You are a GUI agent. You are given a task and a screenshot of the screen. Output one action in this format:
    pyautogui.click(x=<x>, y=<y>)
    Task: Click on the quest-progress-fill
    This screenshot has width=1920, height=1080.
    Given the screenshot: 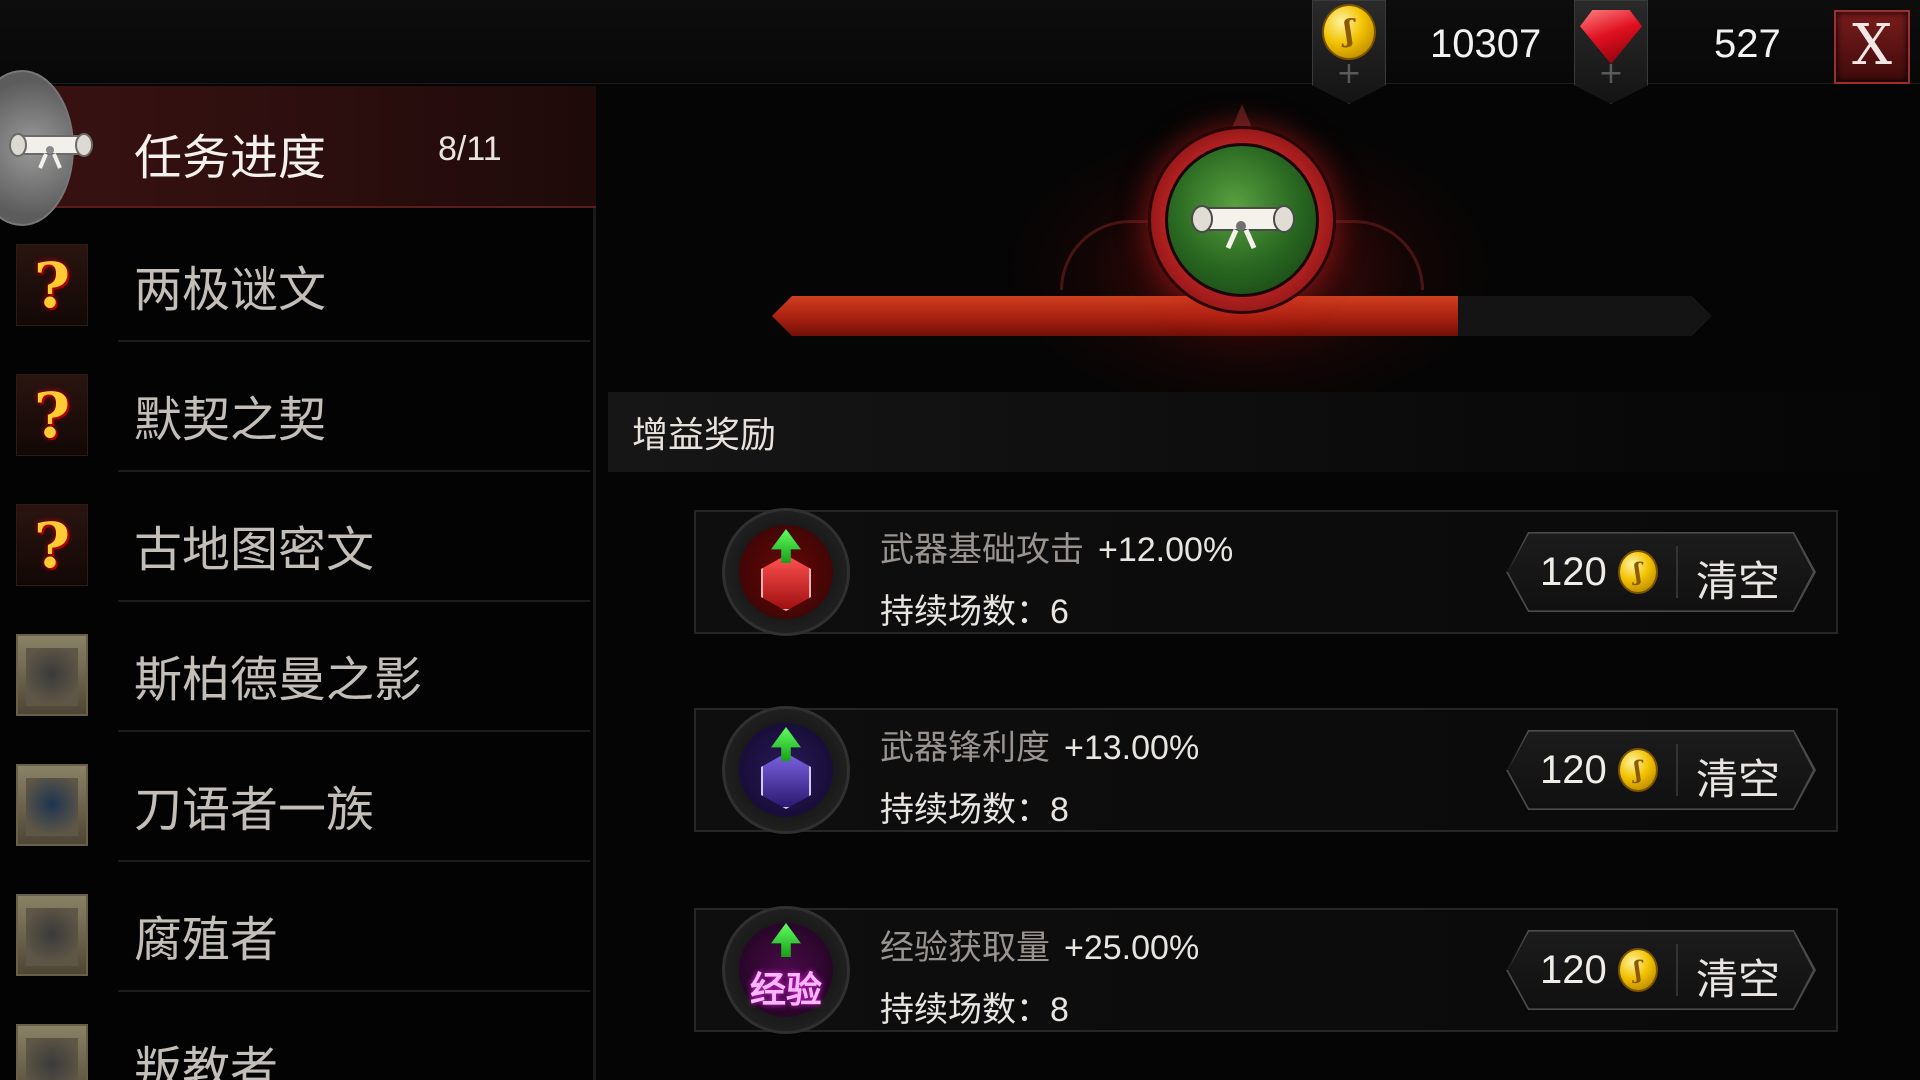 What is the action you would take?
    pyautogui.click(x=1115, y=316)
    